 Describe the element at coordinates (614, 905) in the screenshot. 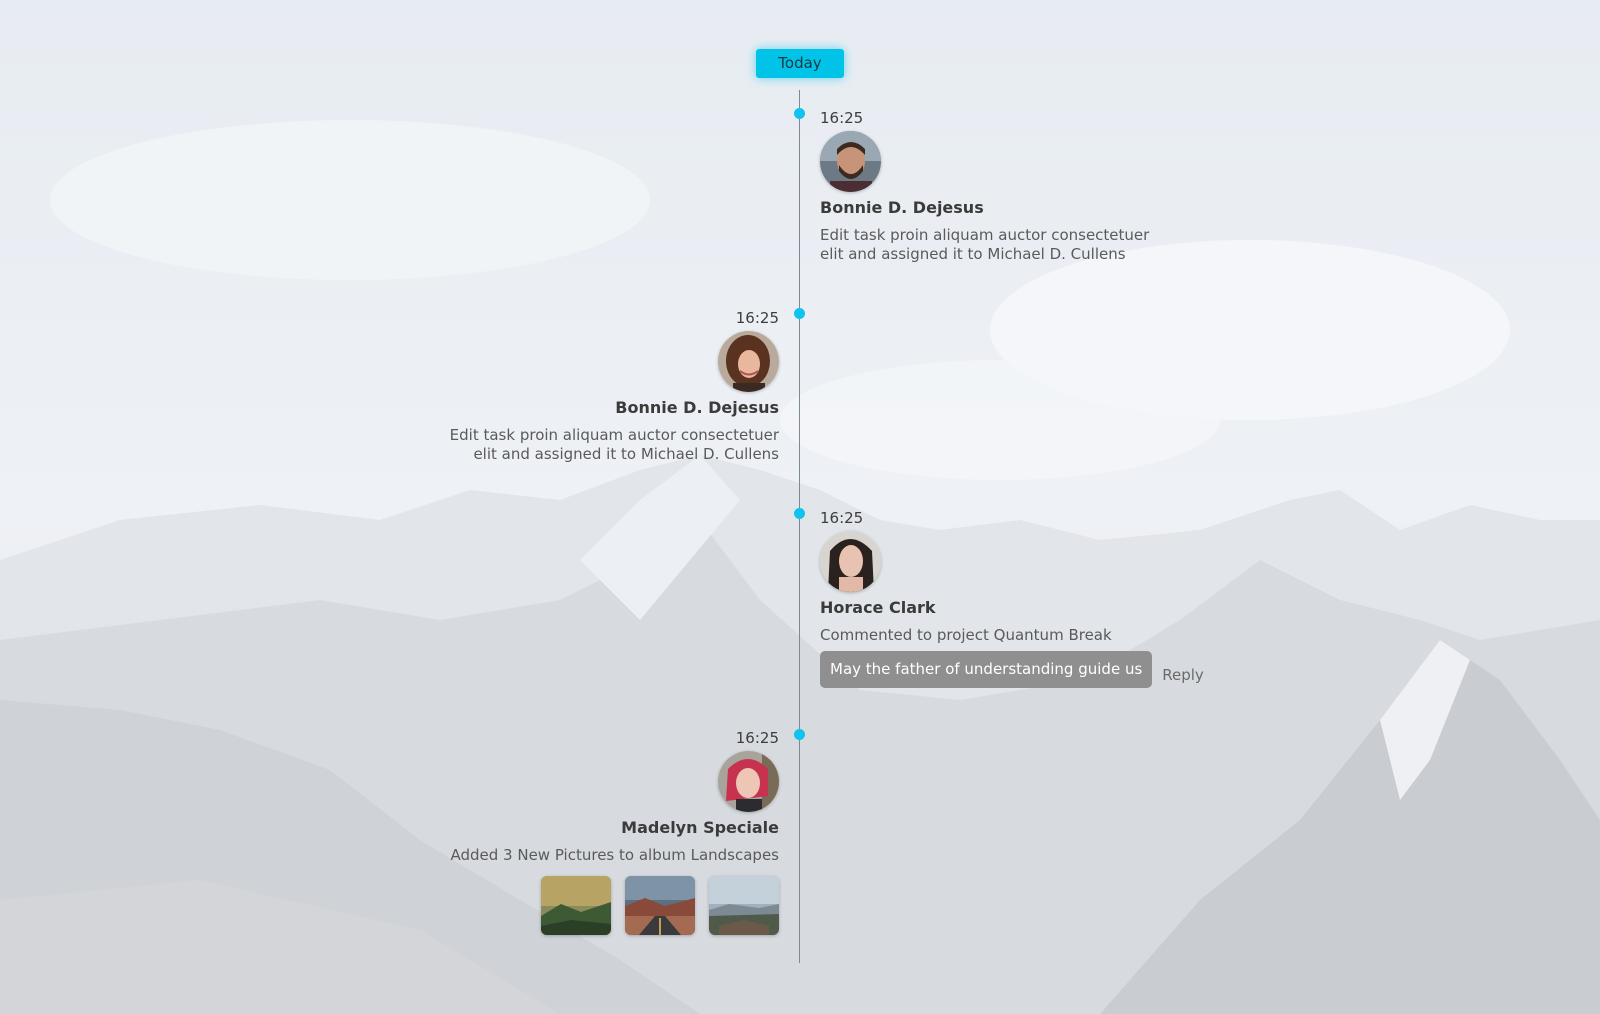

I see `album-thumbnails` at that location.